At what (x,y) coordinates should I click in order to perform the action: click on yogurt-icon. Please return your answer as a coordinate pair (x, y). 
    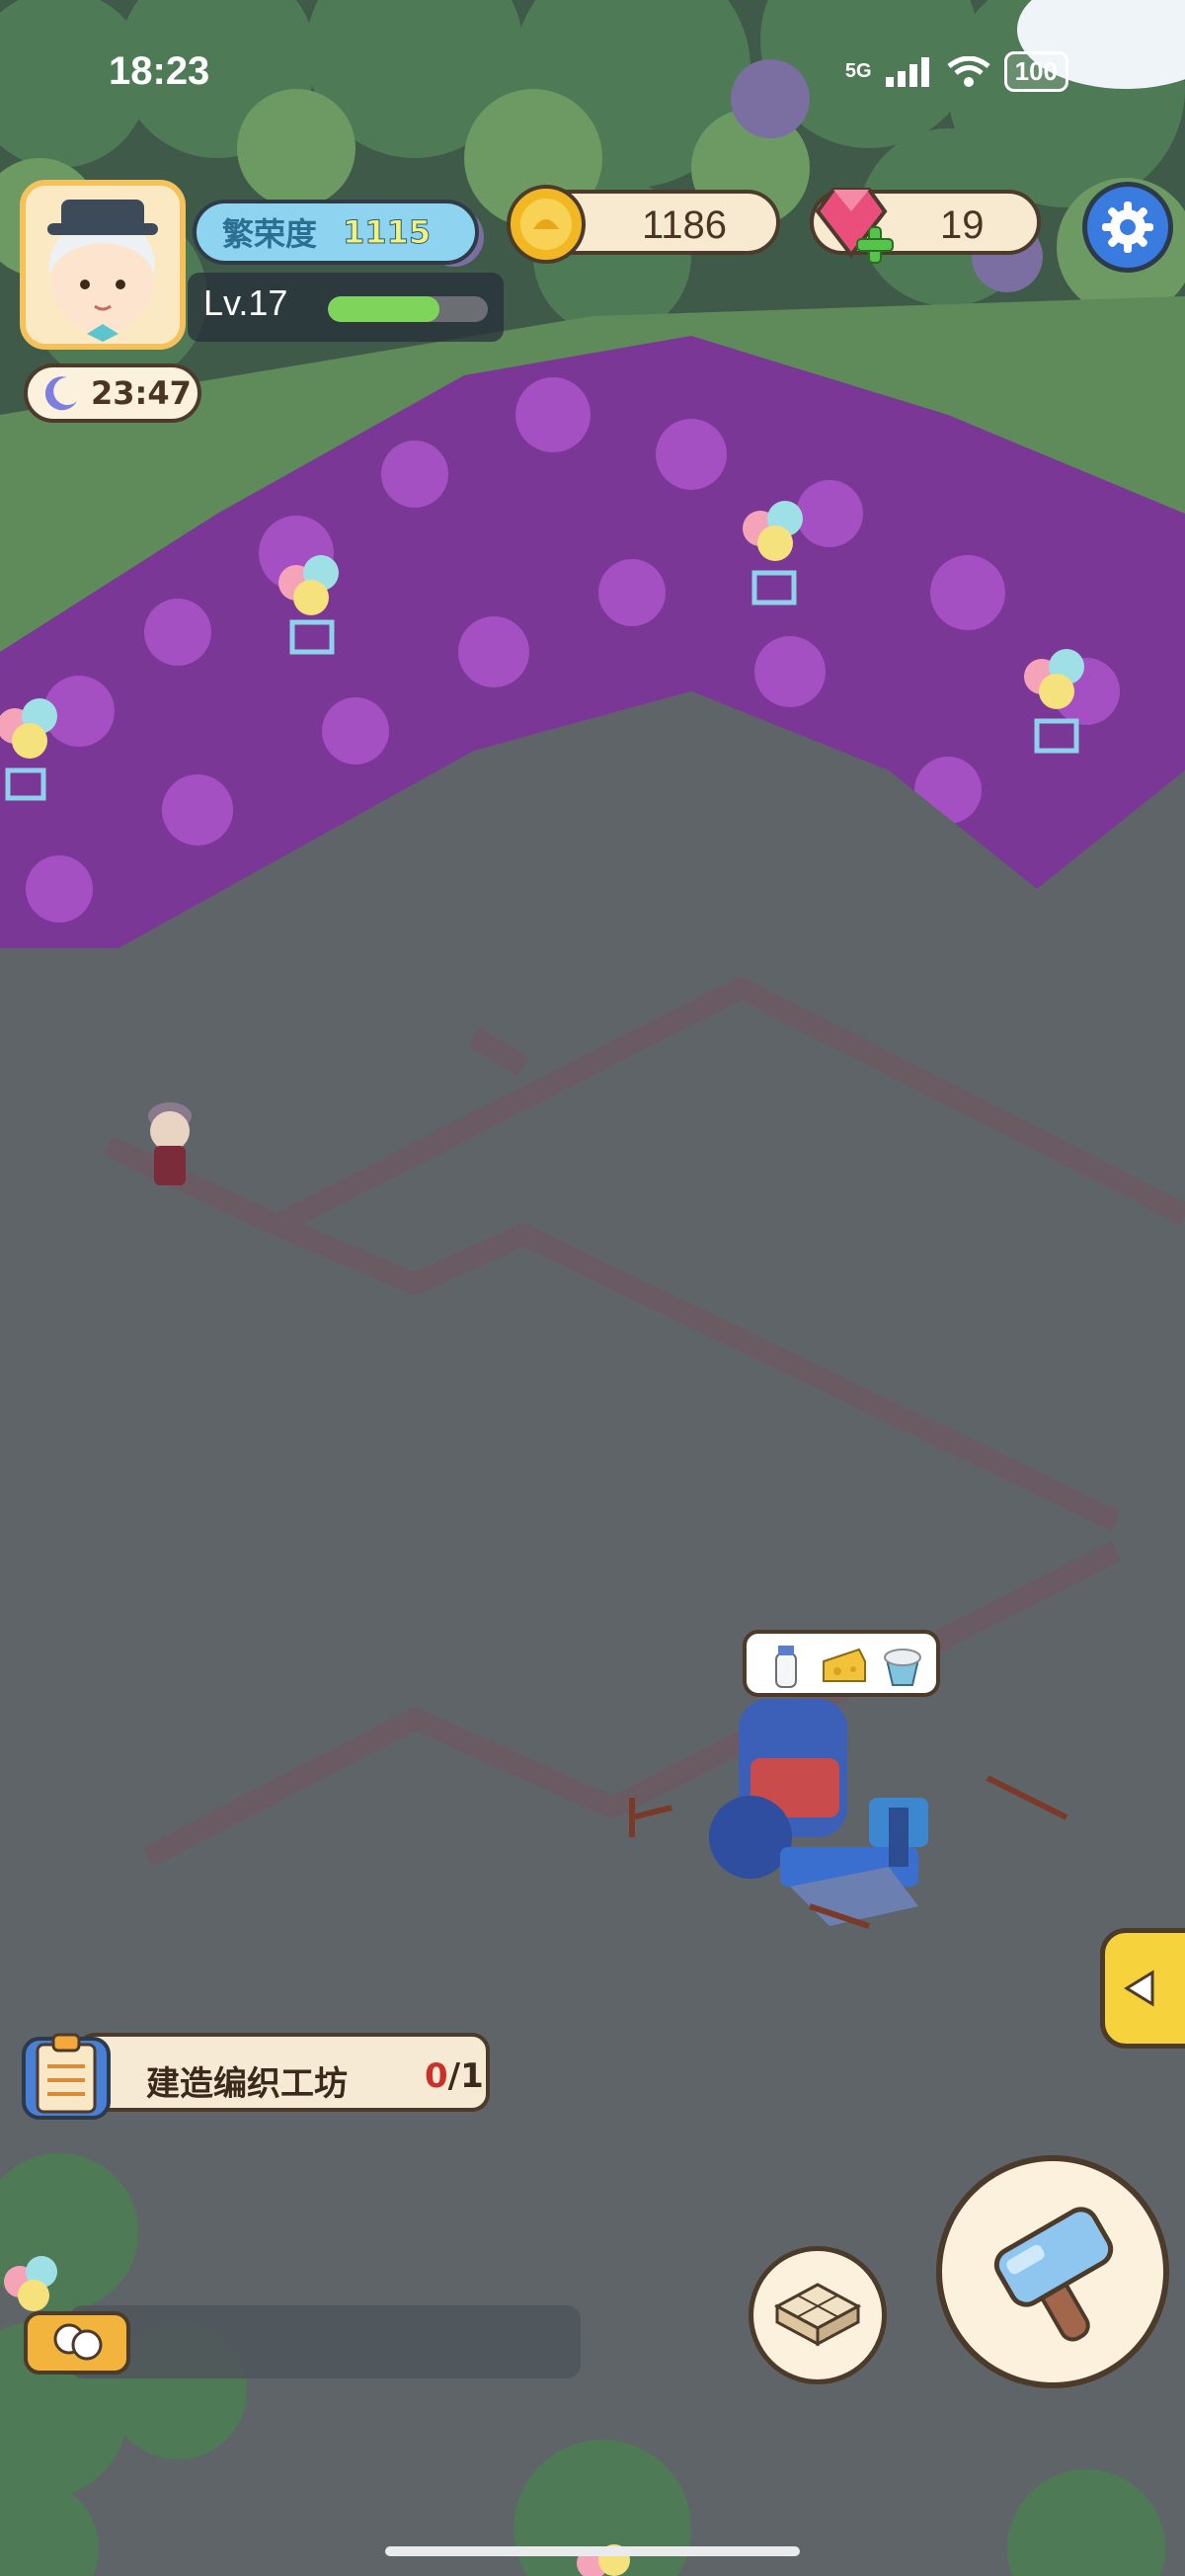
    Looking at the image, I should click on (903, 1667).